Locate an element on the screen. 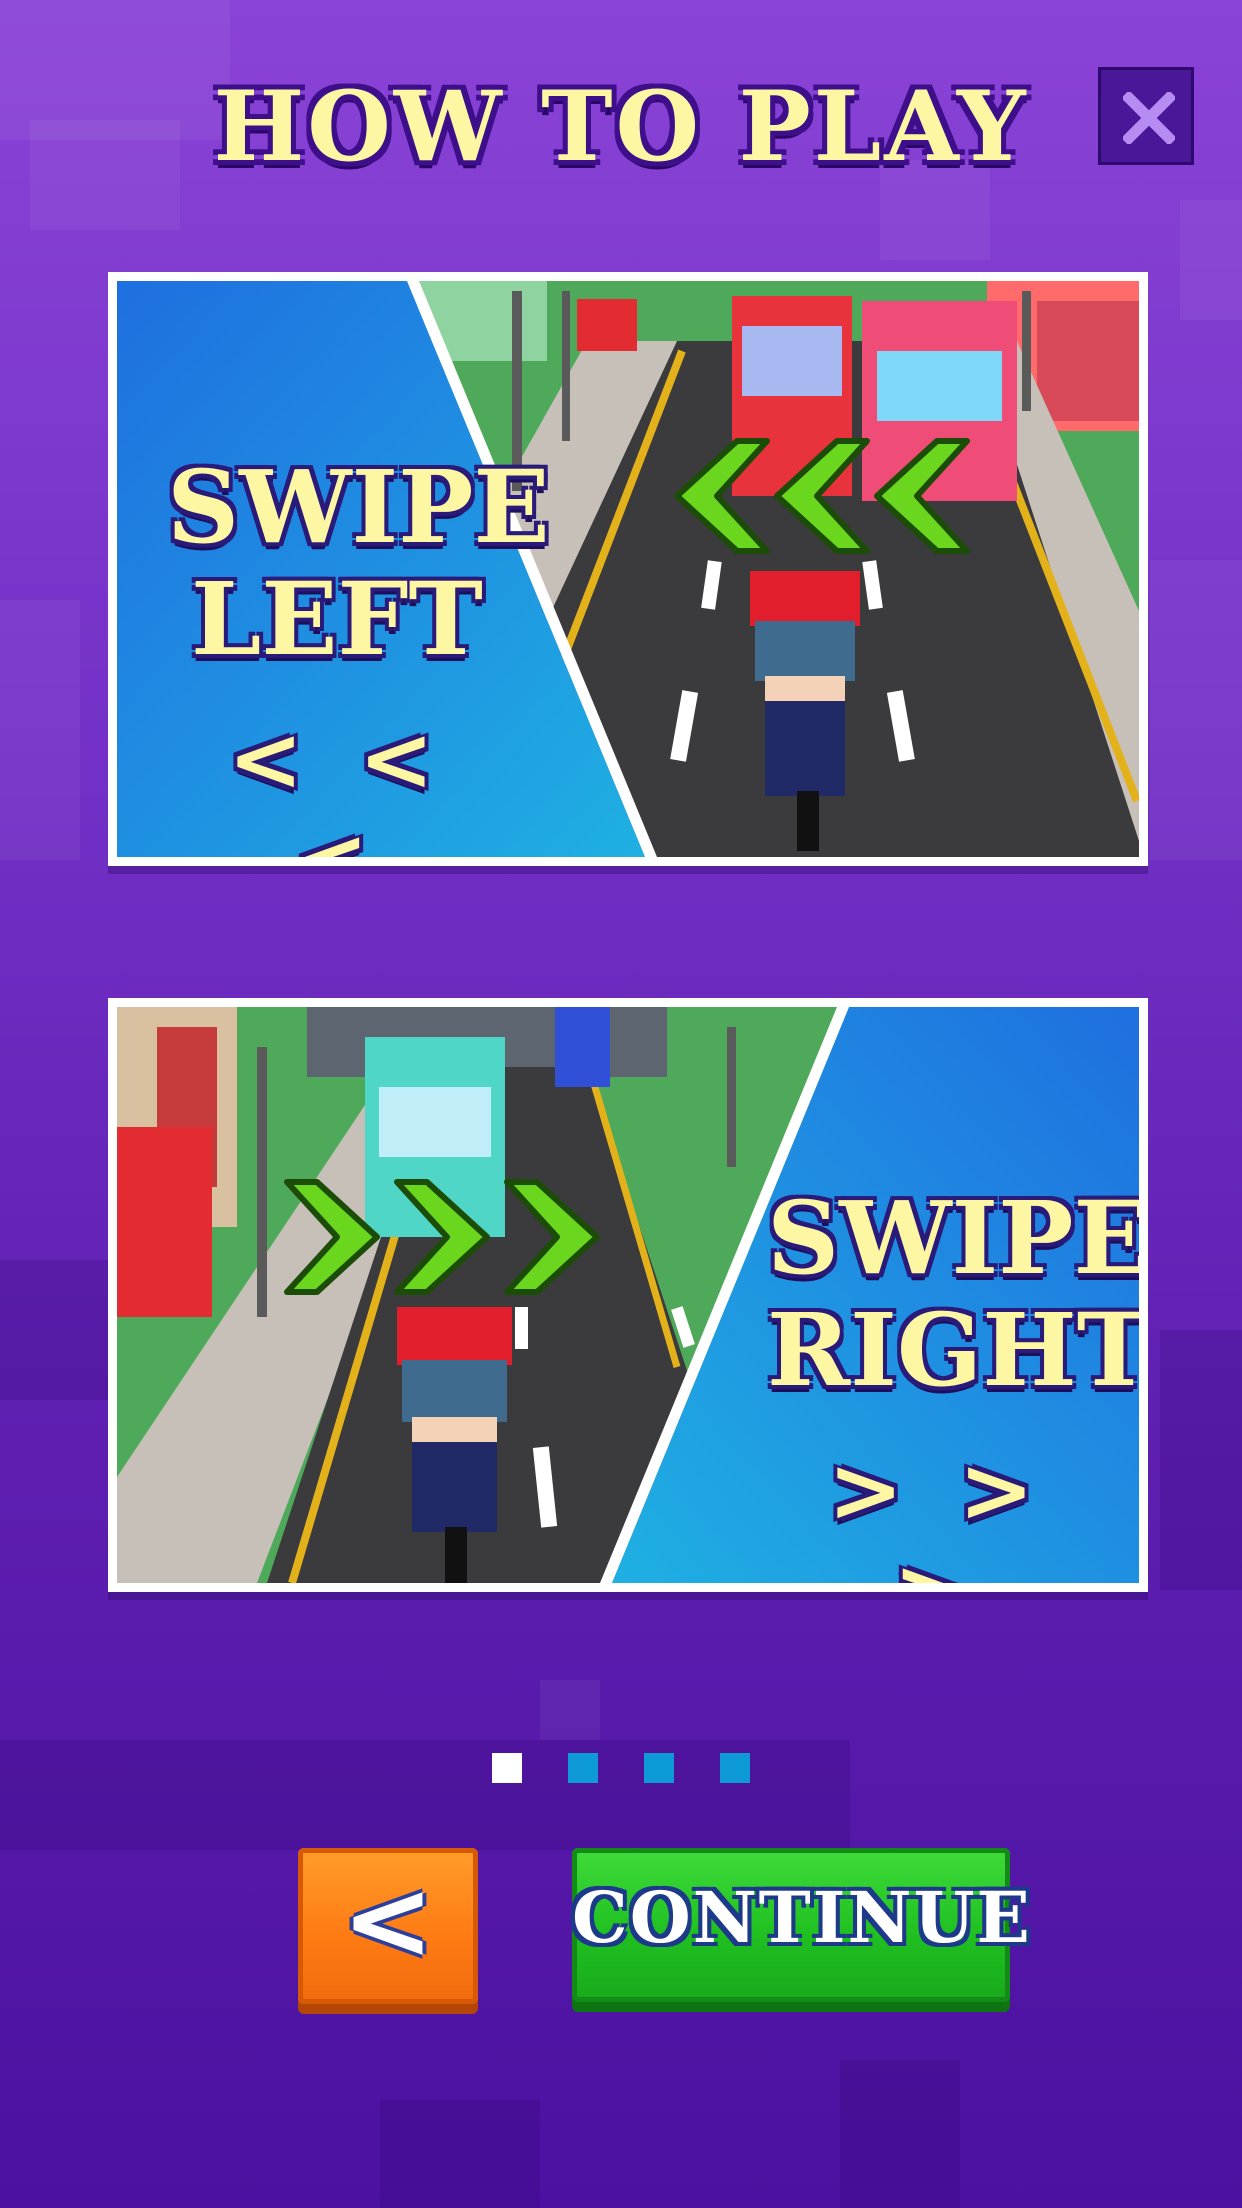  continue-label: CONTINUE is located at coordinates (802, 1917).